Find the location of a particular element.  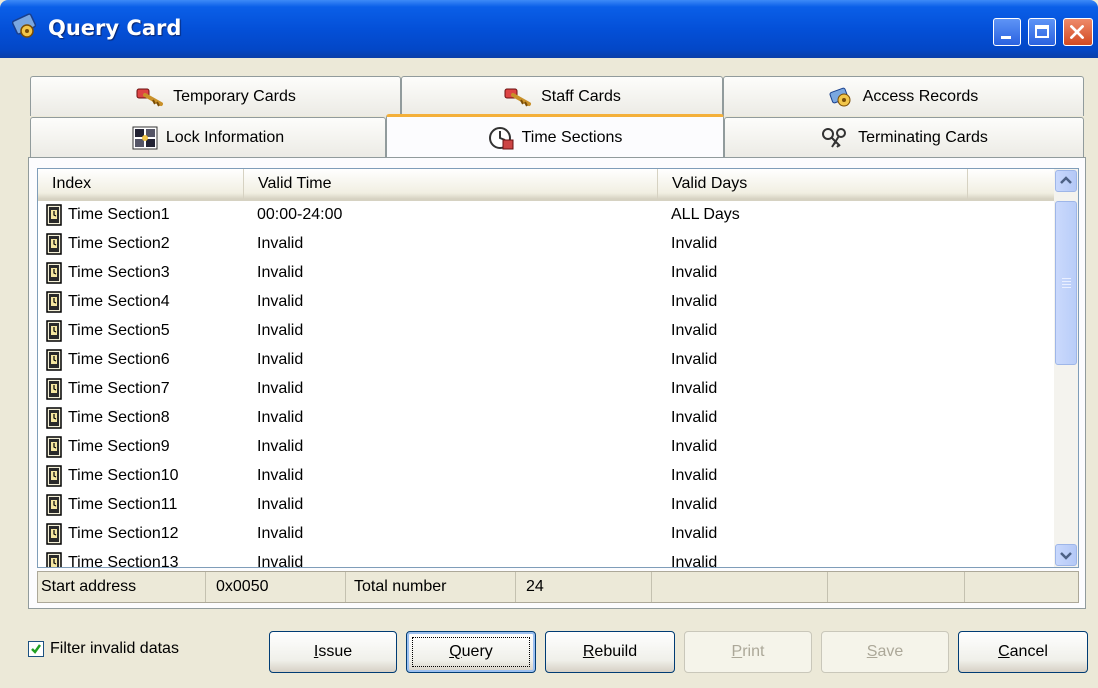

maximize-button is located at coordinates (1042, 32).